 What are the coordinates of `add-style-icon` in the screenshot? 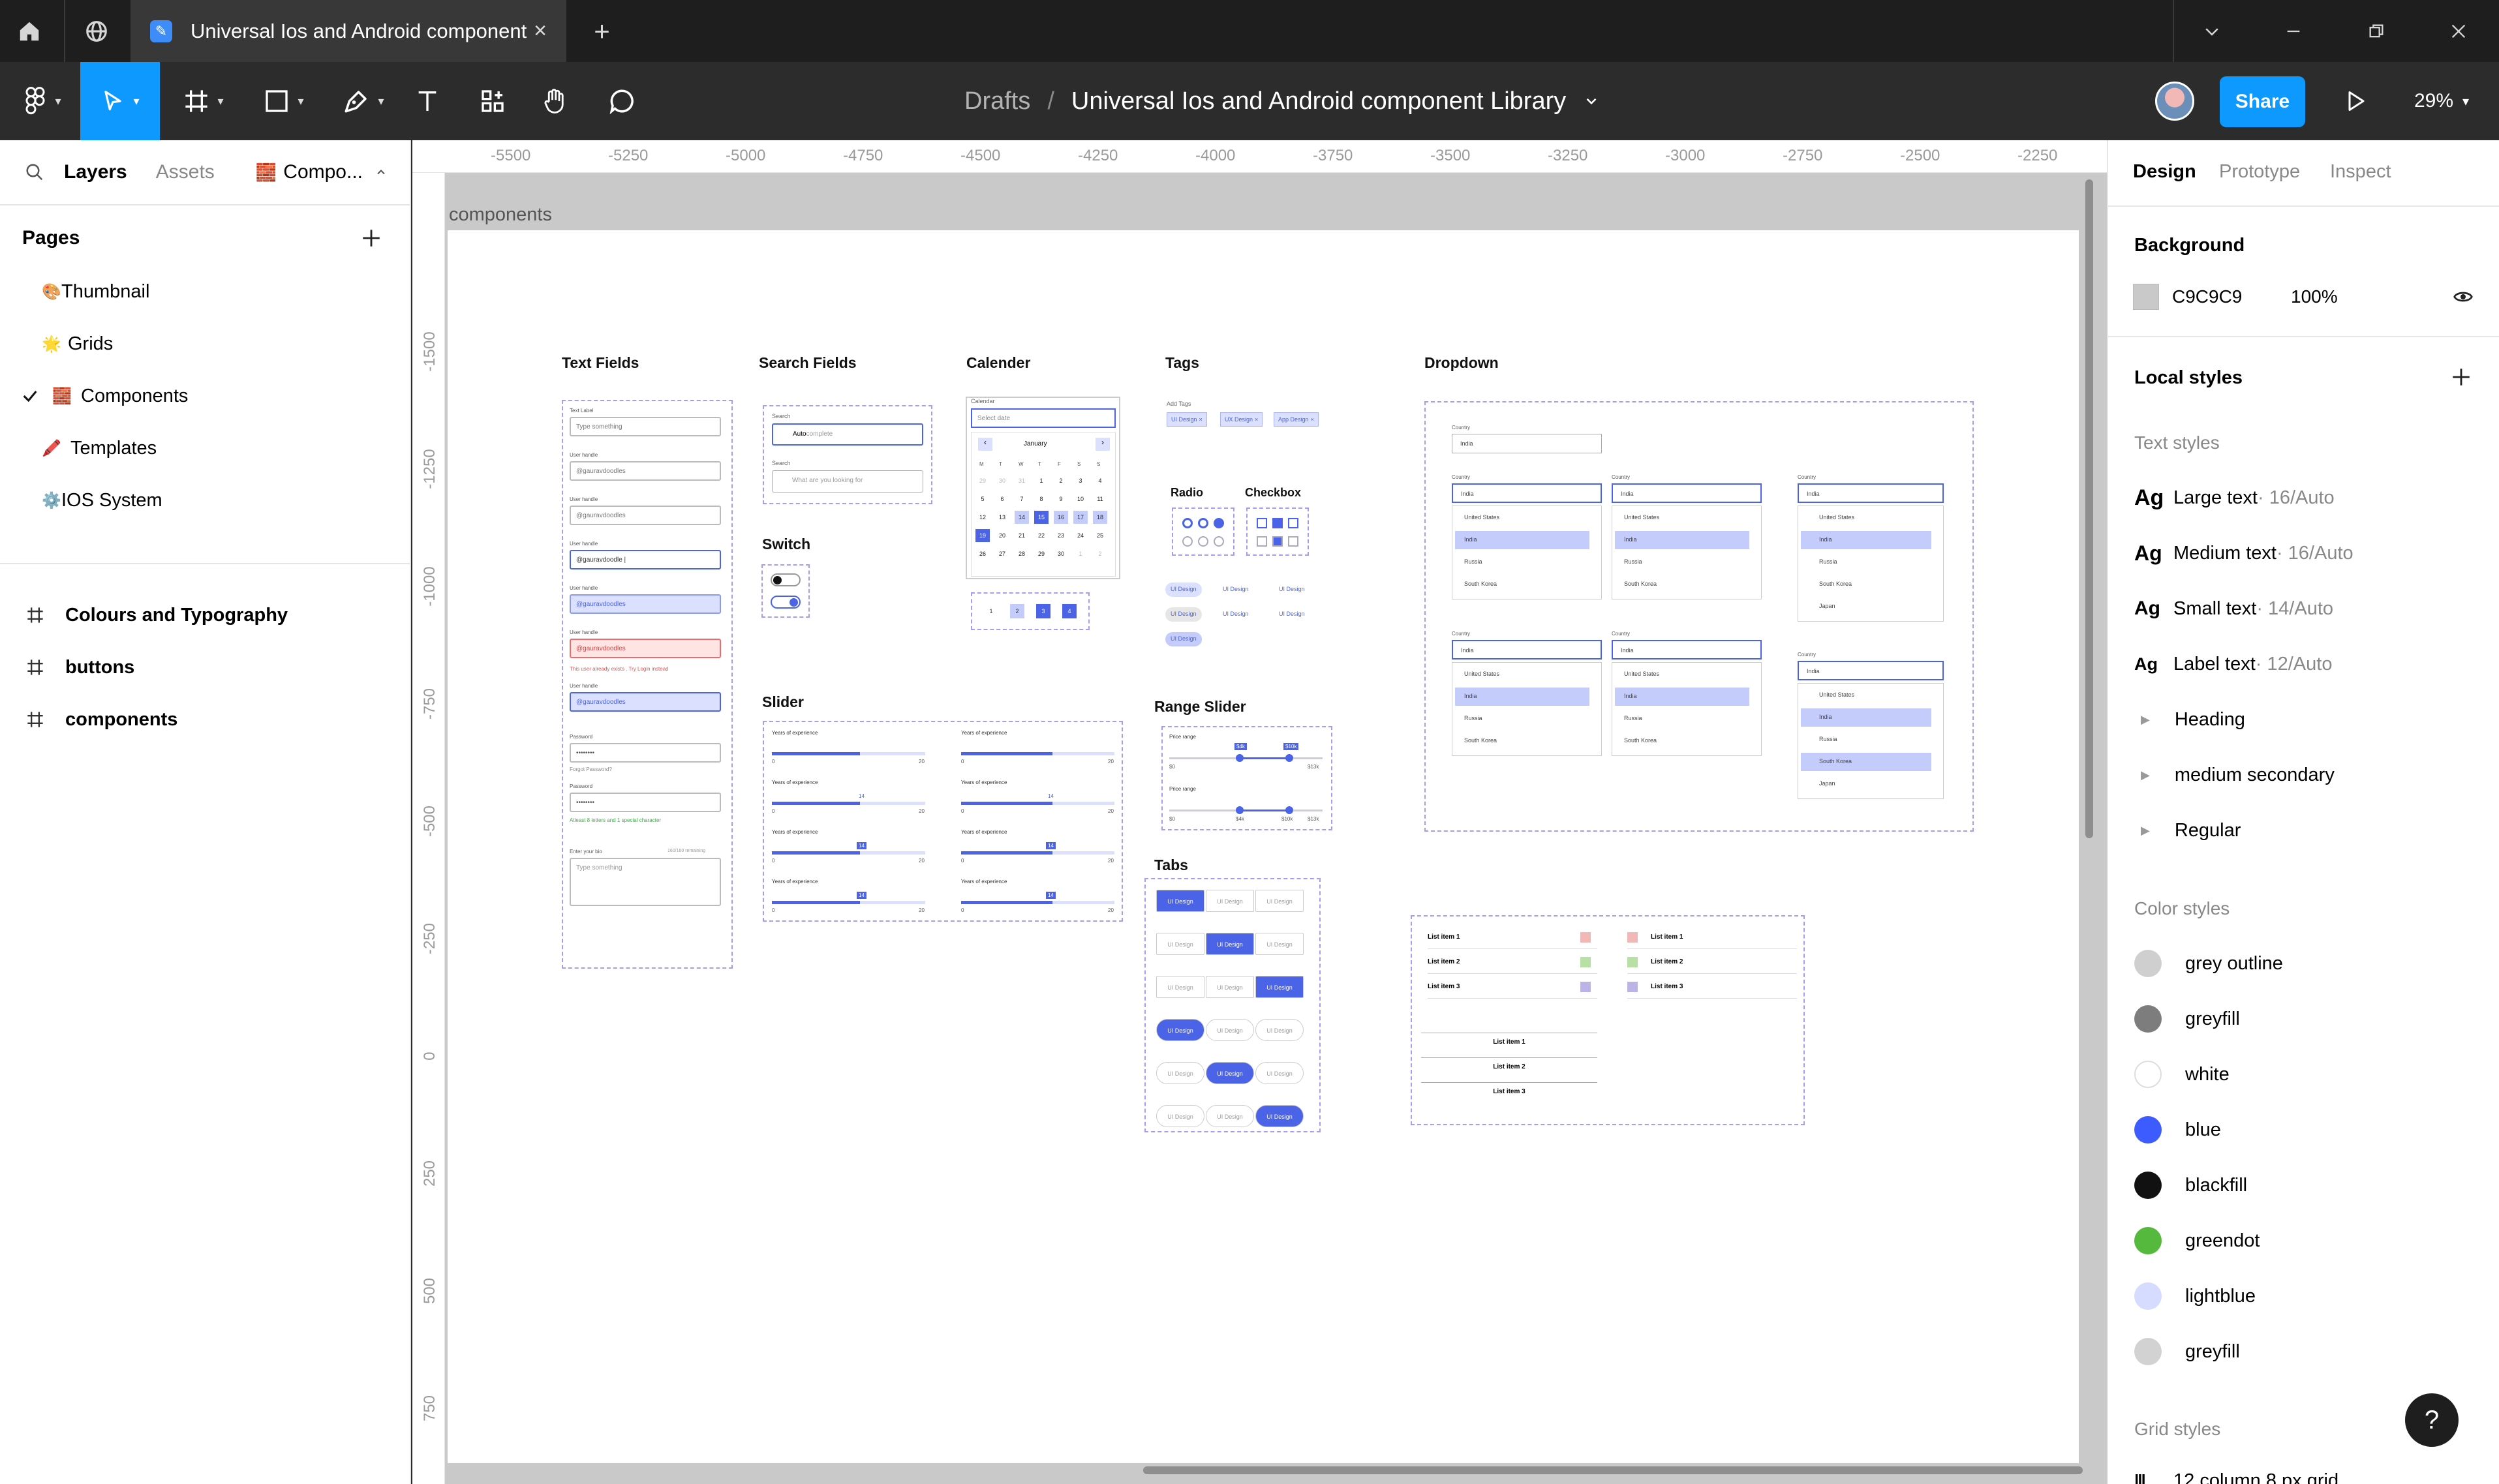 It's located at (2461, 377).